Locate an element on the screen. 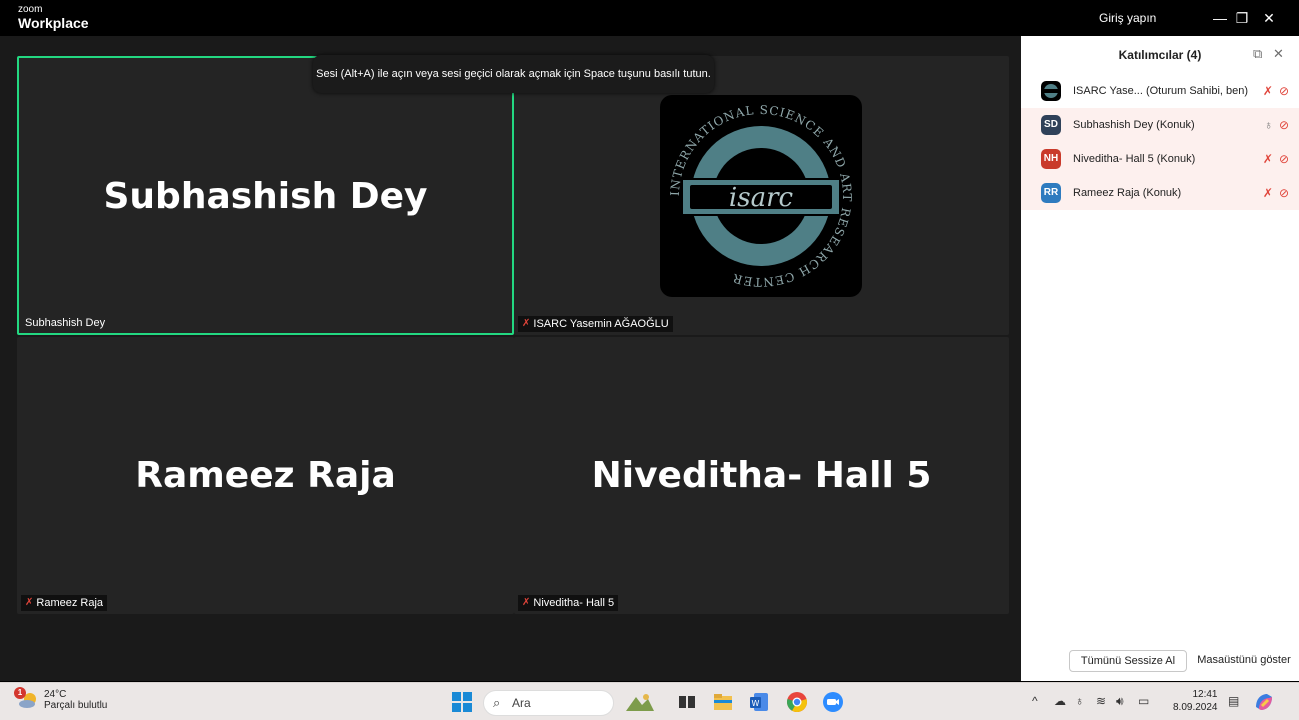  close-button: ✕ is located at coordinates (1269, 18).